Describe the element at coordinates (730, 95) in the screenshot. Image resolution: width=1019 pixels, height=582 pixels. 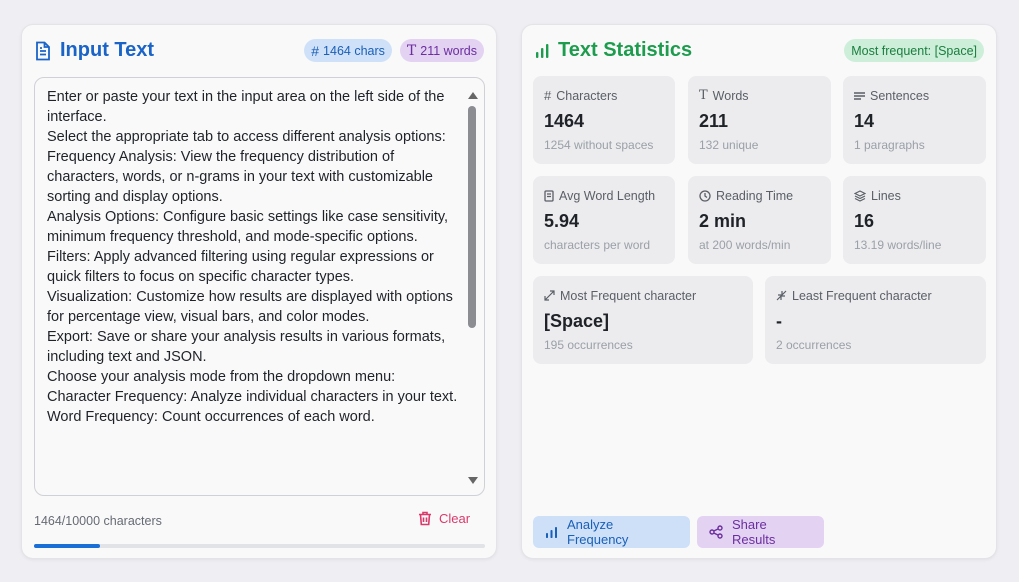
I see `stat-words-label: Words` at that location.